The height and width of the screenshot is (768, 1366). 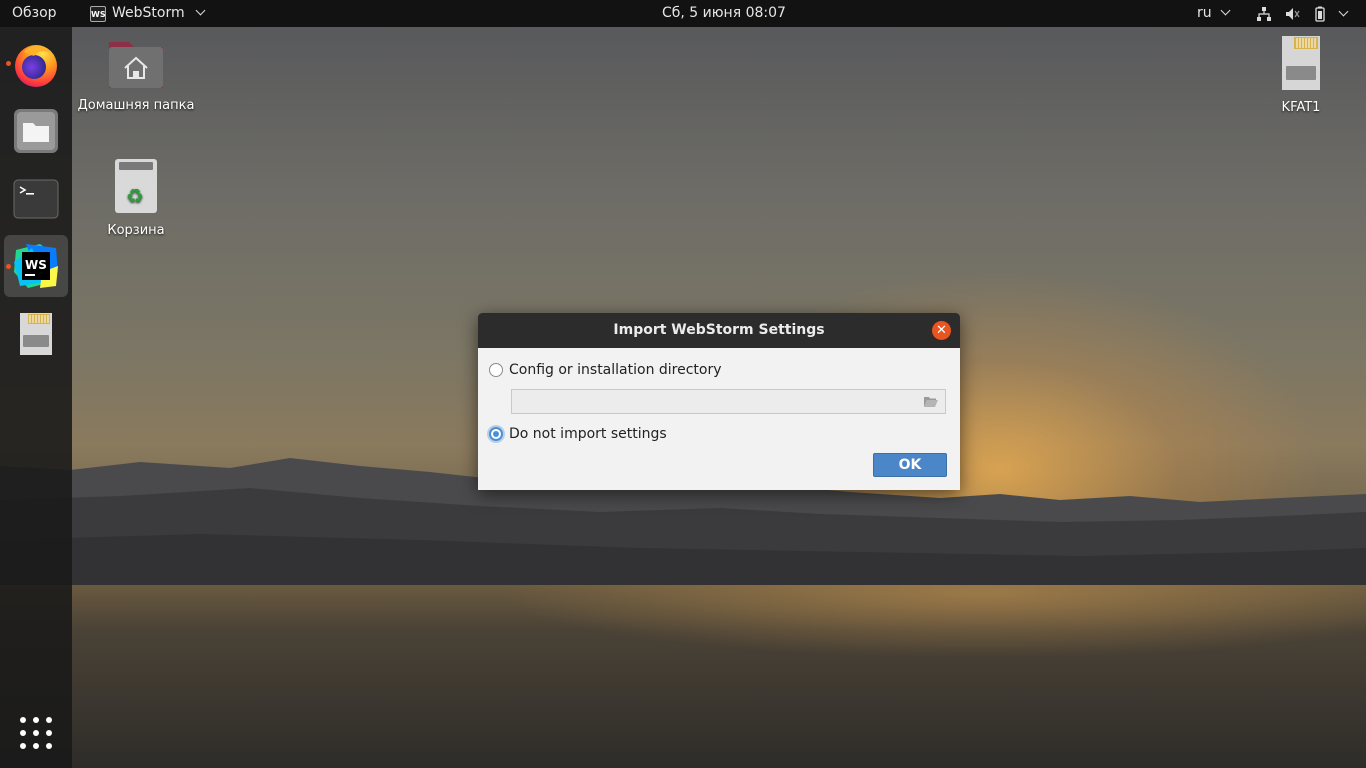 I want to click on dock-item-terminal, so click(x=36, y=198).